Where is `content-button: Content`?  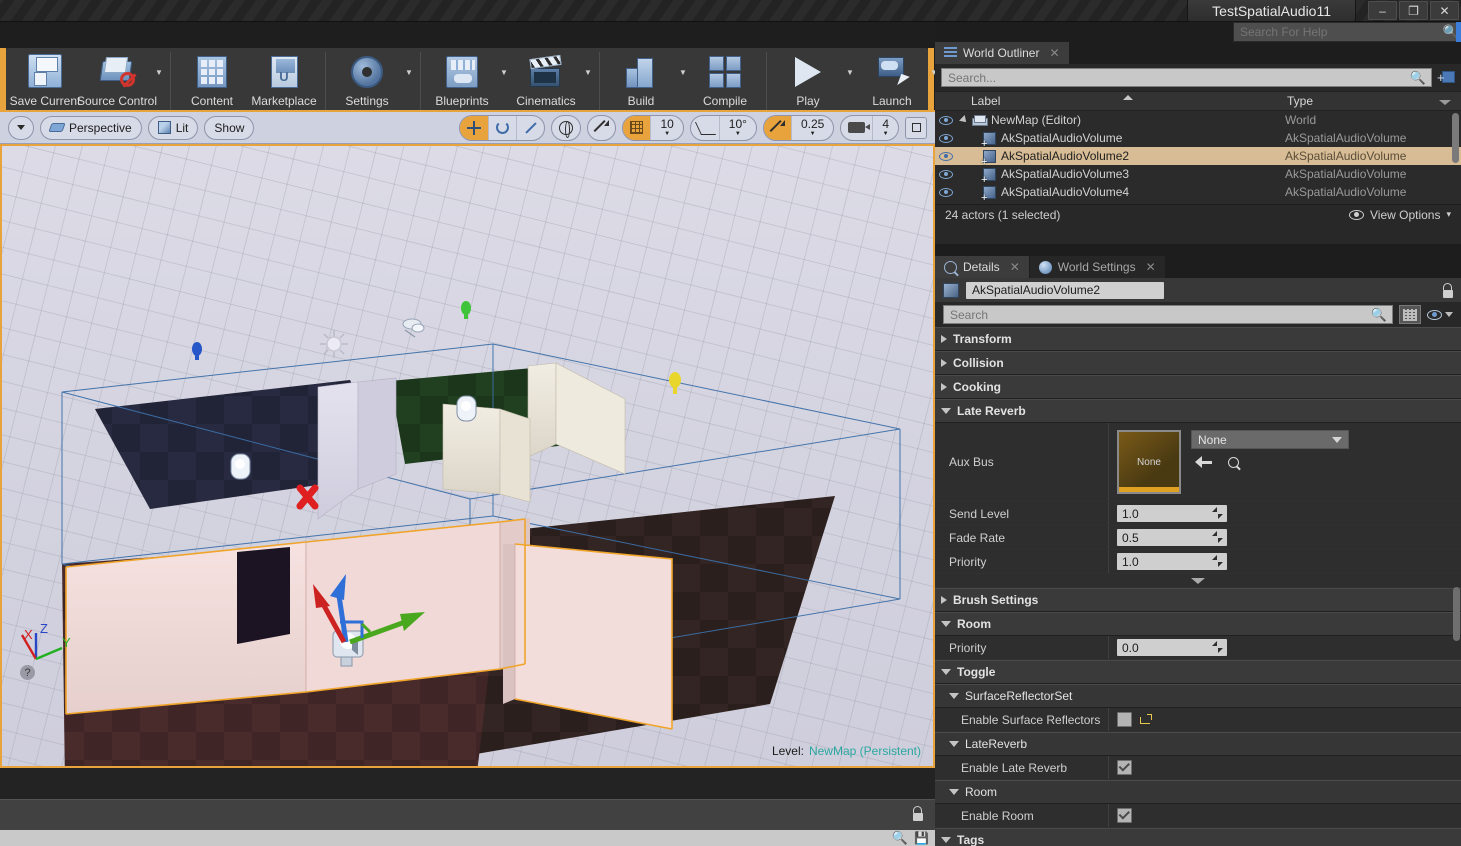 content-button: Content is located at coordinates (212, 81).